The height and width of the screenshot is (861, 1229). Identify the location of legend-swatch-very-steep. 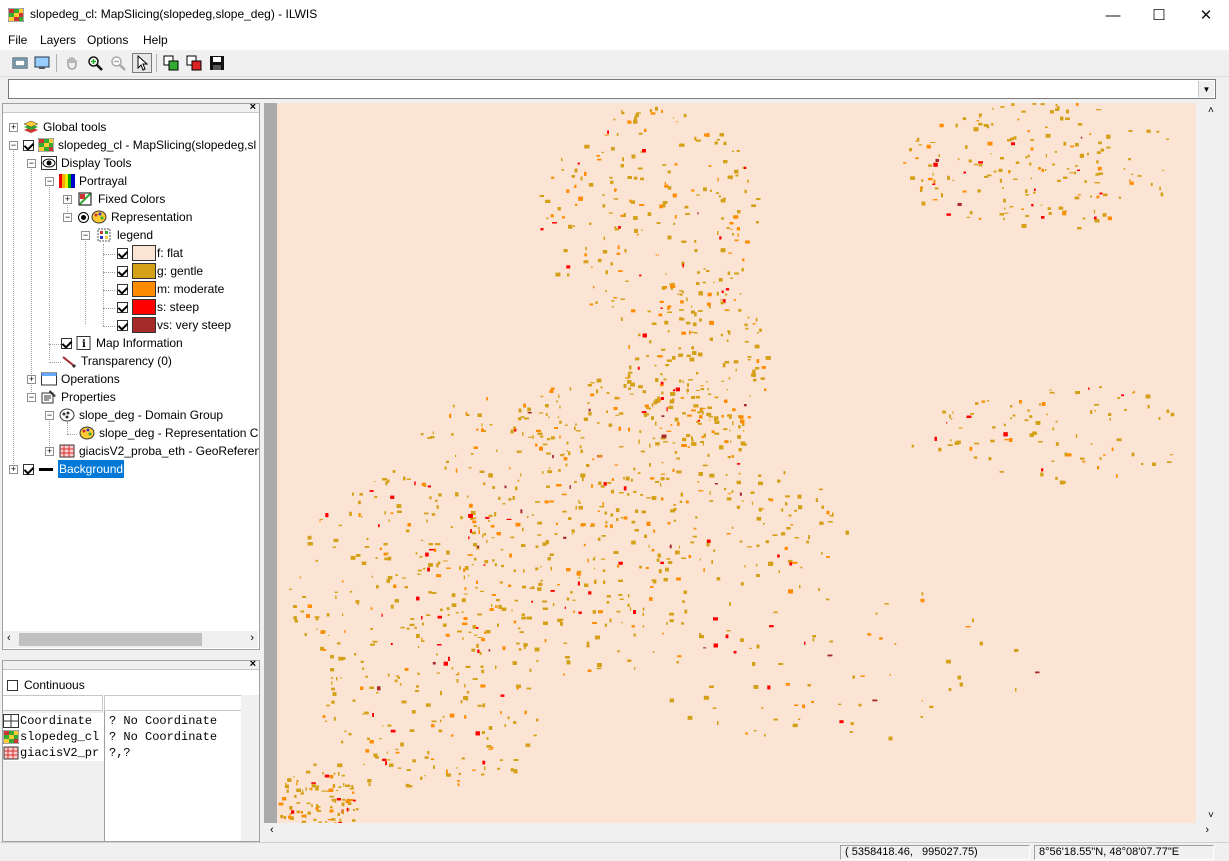
(144, 325).